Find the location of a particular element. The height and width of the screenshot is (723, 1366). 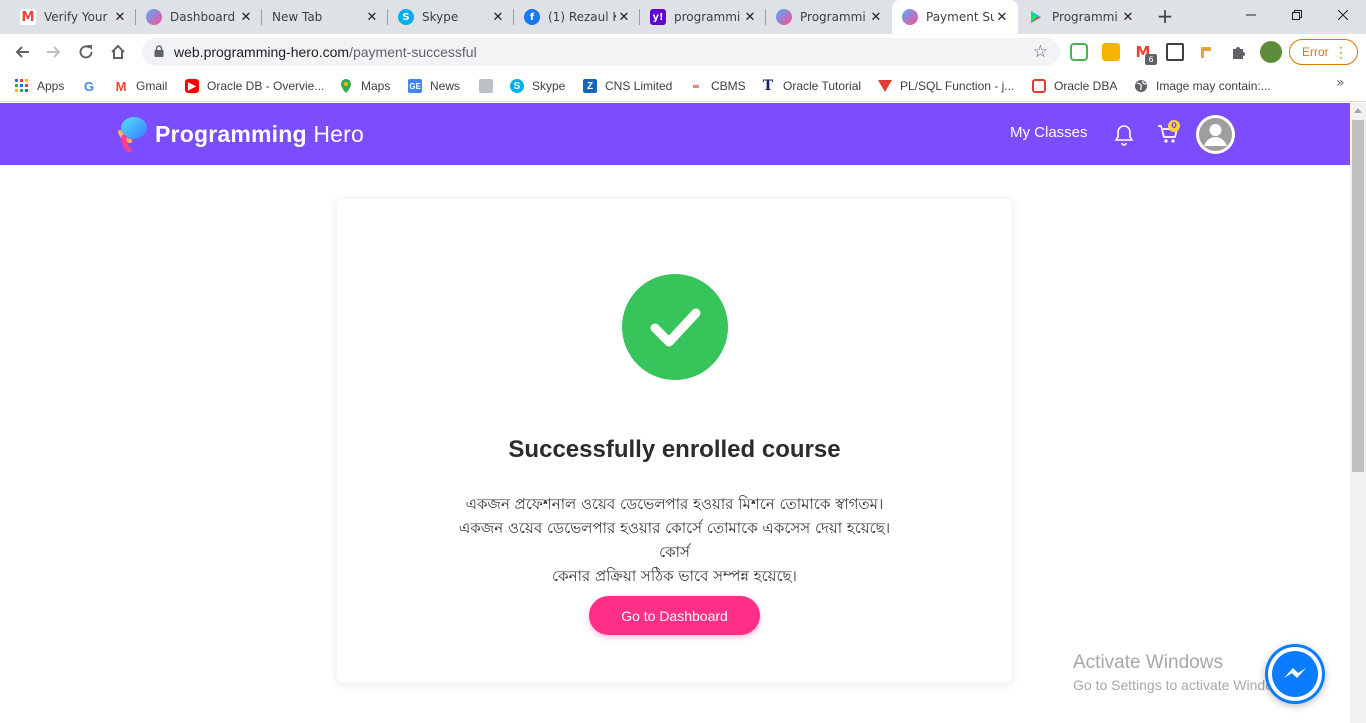

lock-icon is located at coordinates (159, 51).